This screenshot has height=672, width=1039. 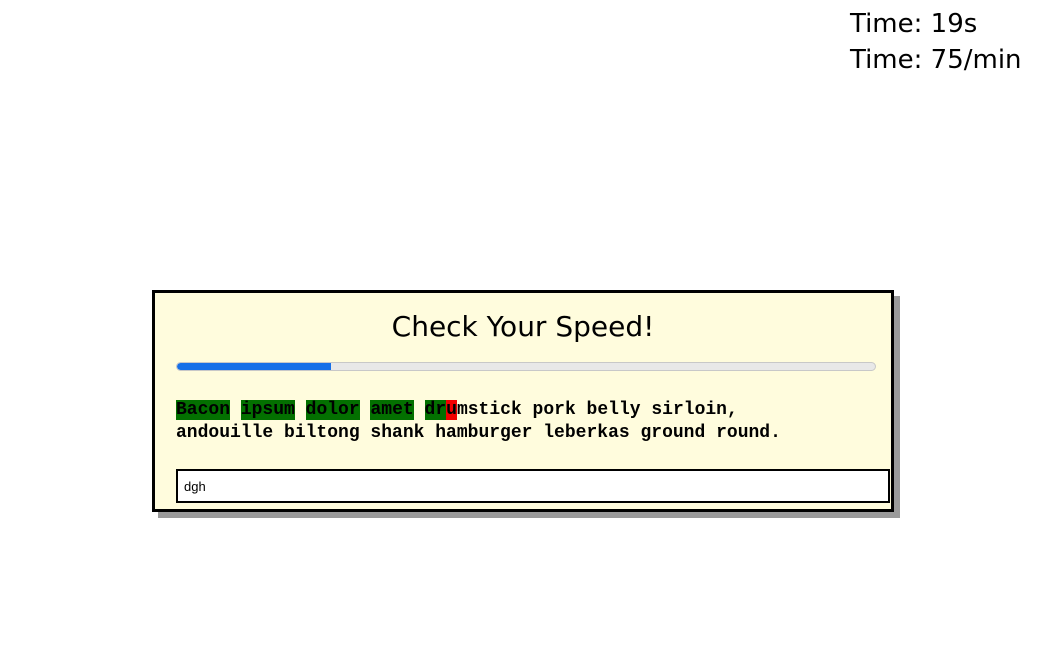 I want to click on passage-remaining: mstick pork belly sirloin,, so click(x=597, y=410).